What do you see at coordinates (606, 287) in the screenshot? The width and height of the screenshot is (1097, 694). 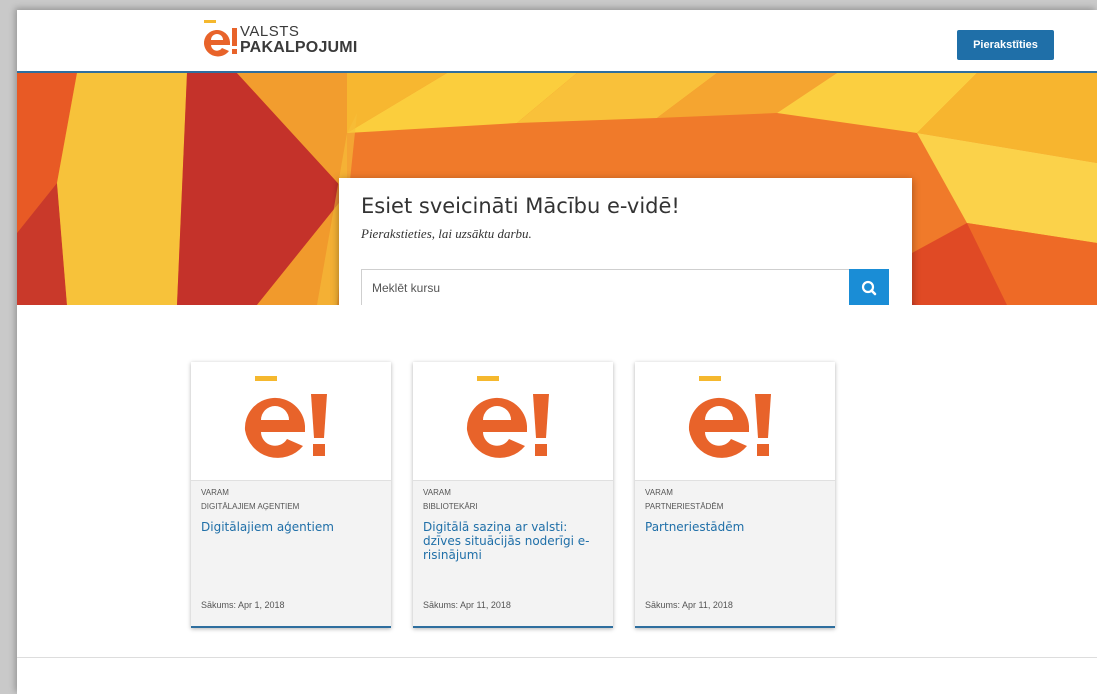 I see `search-input` at bounding box center [606, 287].